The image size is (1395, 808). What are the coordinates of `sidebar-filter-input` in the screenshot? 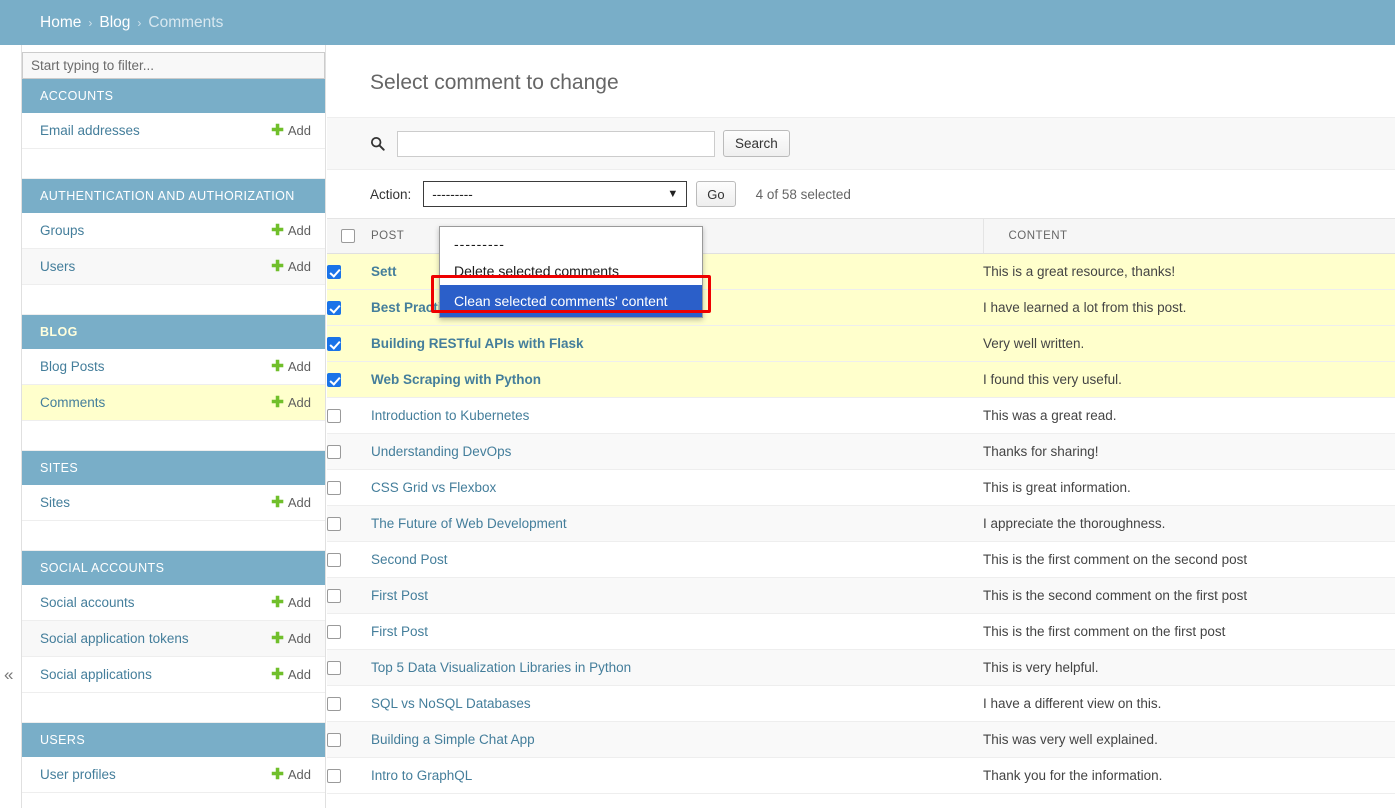 It's located at (173, 65).